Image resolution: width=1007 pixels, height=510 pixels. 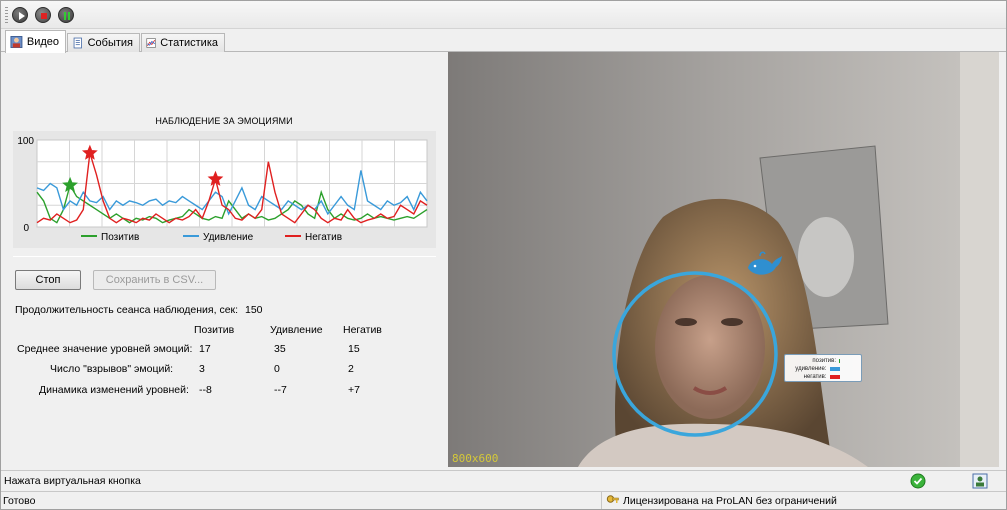 What do you see at coordinates (280, 390) in the screenshot?
I see `stats-cell: --7` at bounding box center [280, 390].